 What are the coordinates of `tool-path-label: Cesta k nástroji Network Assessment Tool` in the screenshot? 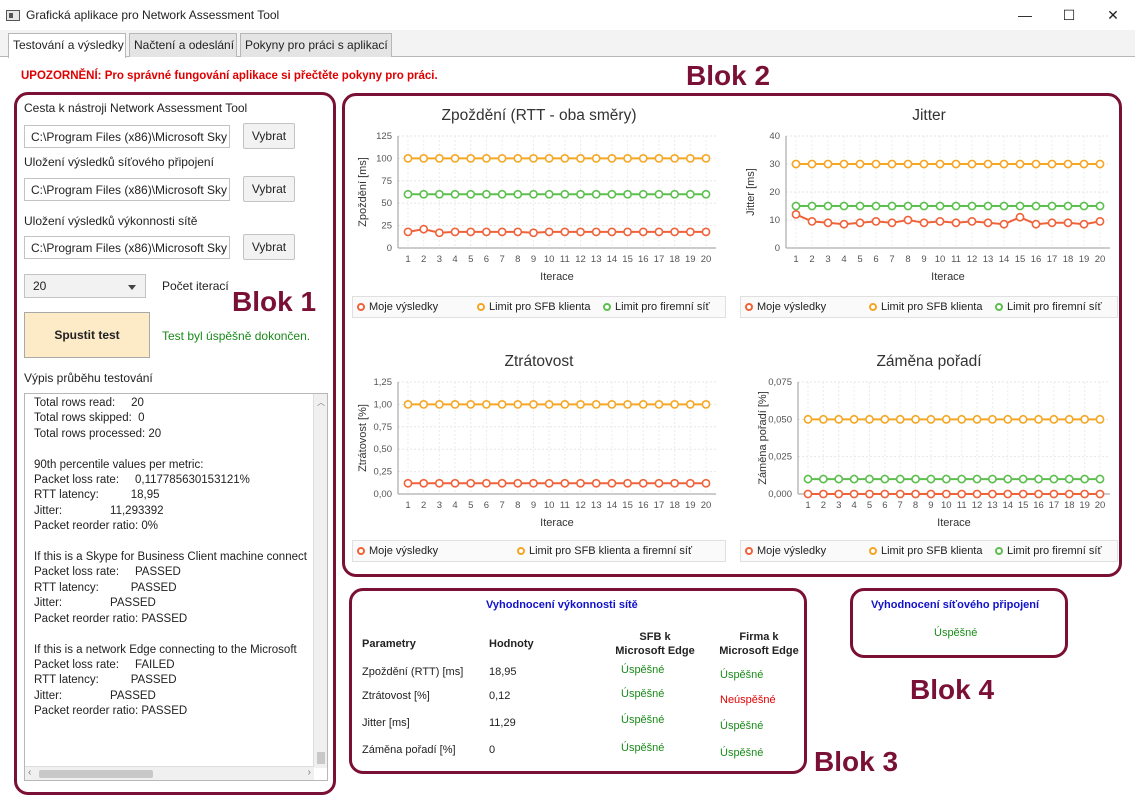 It's located at (136, 108).